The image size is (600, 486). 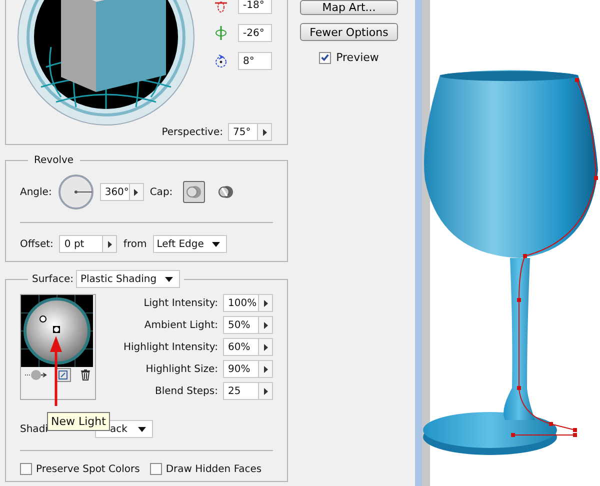 I want to click on cap-off-icon, so click(x=226, y=192).